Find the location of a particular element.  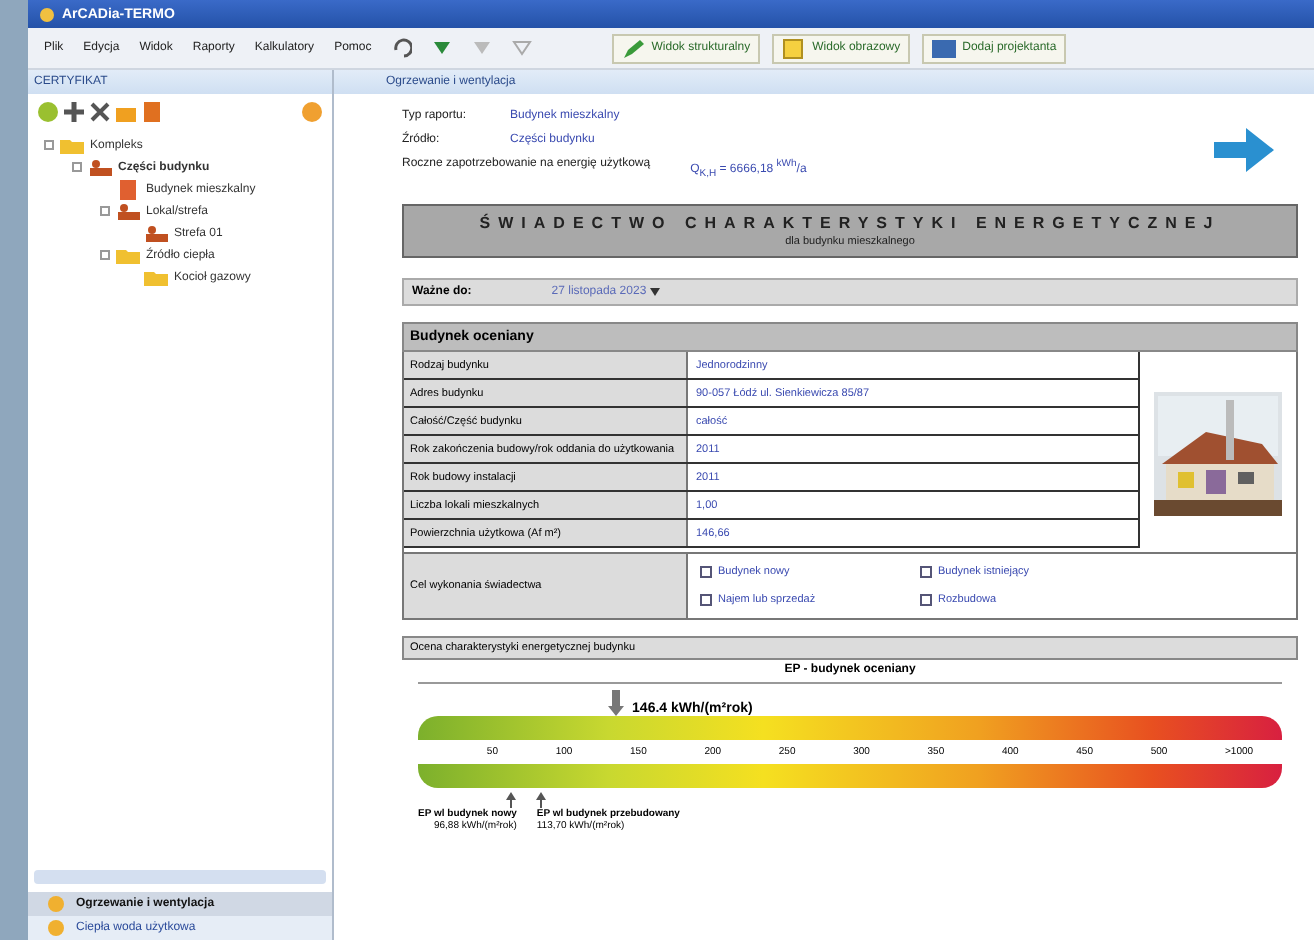

pencil-icon is located at coordinates (633, 48).